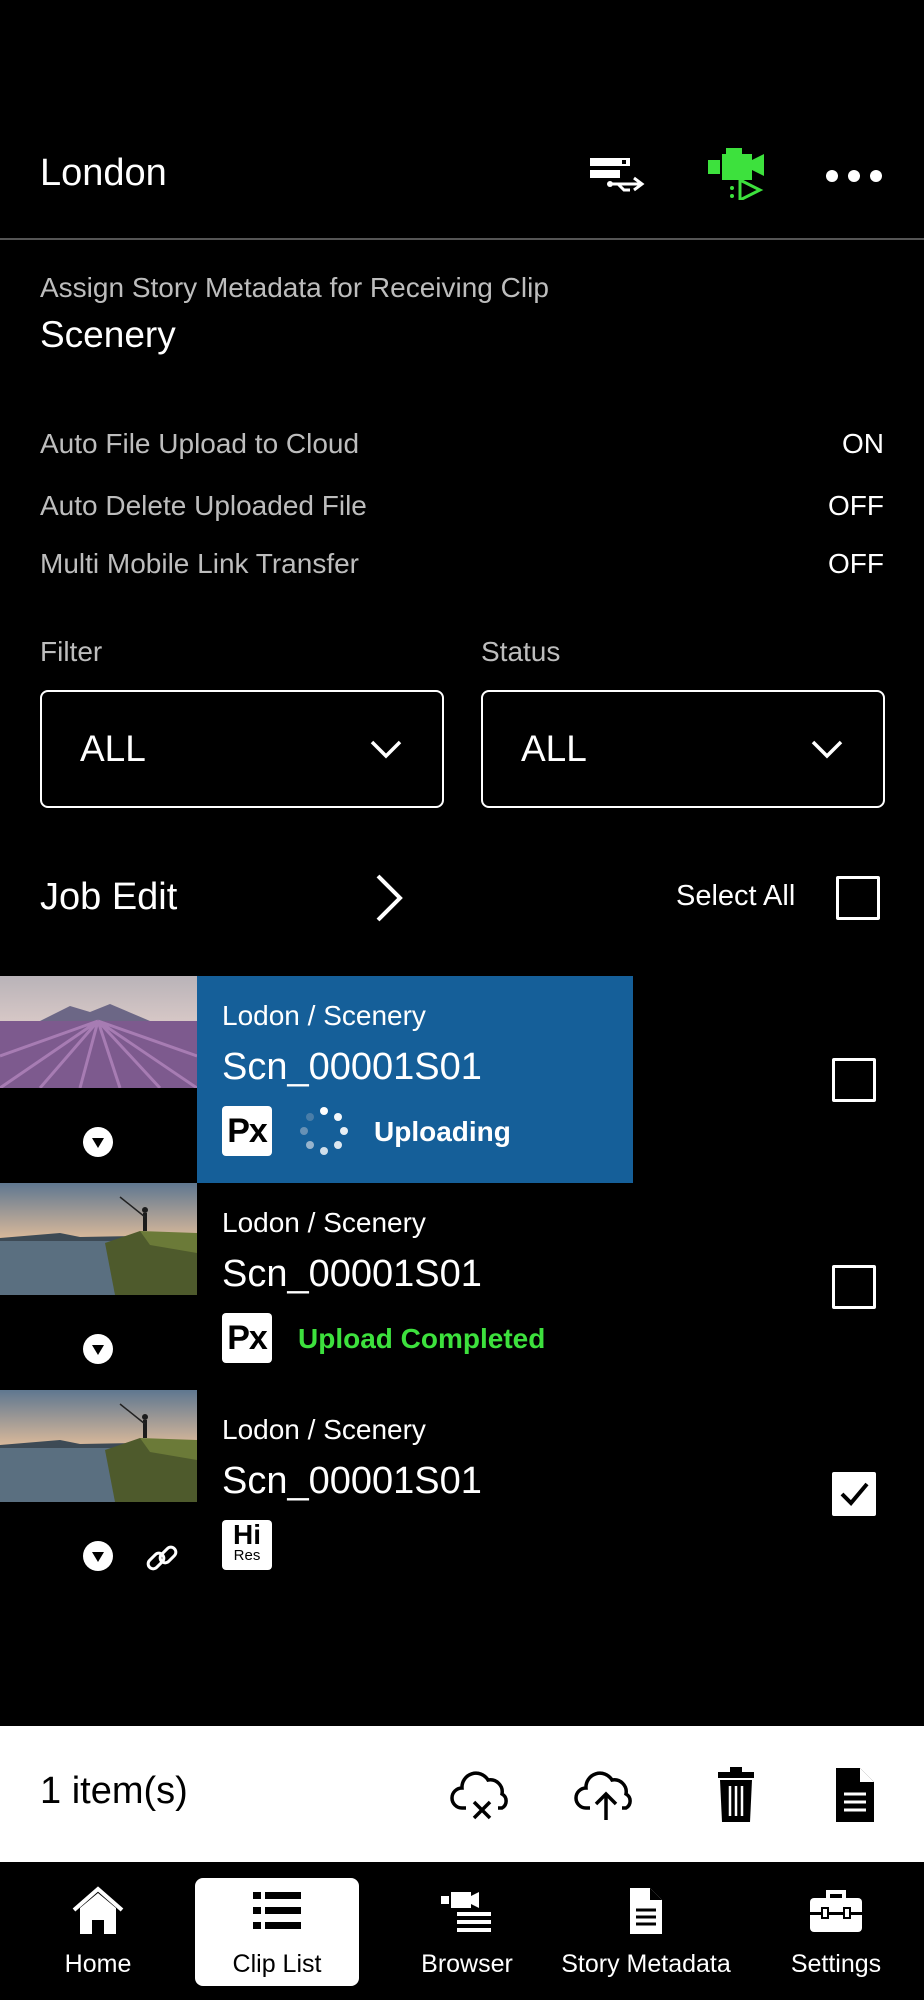 Image resolution: width=924 pixels, height=2000 pixels. Describe the element at coordinates (858, 898) in the screenshot. I see `select-all-checkbox` at that location.